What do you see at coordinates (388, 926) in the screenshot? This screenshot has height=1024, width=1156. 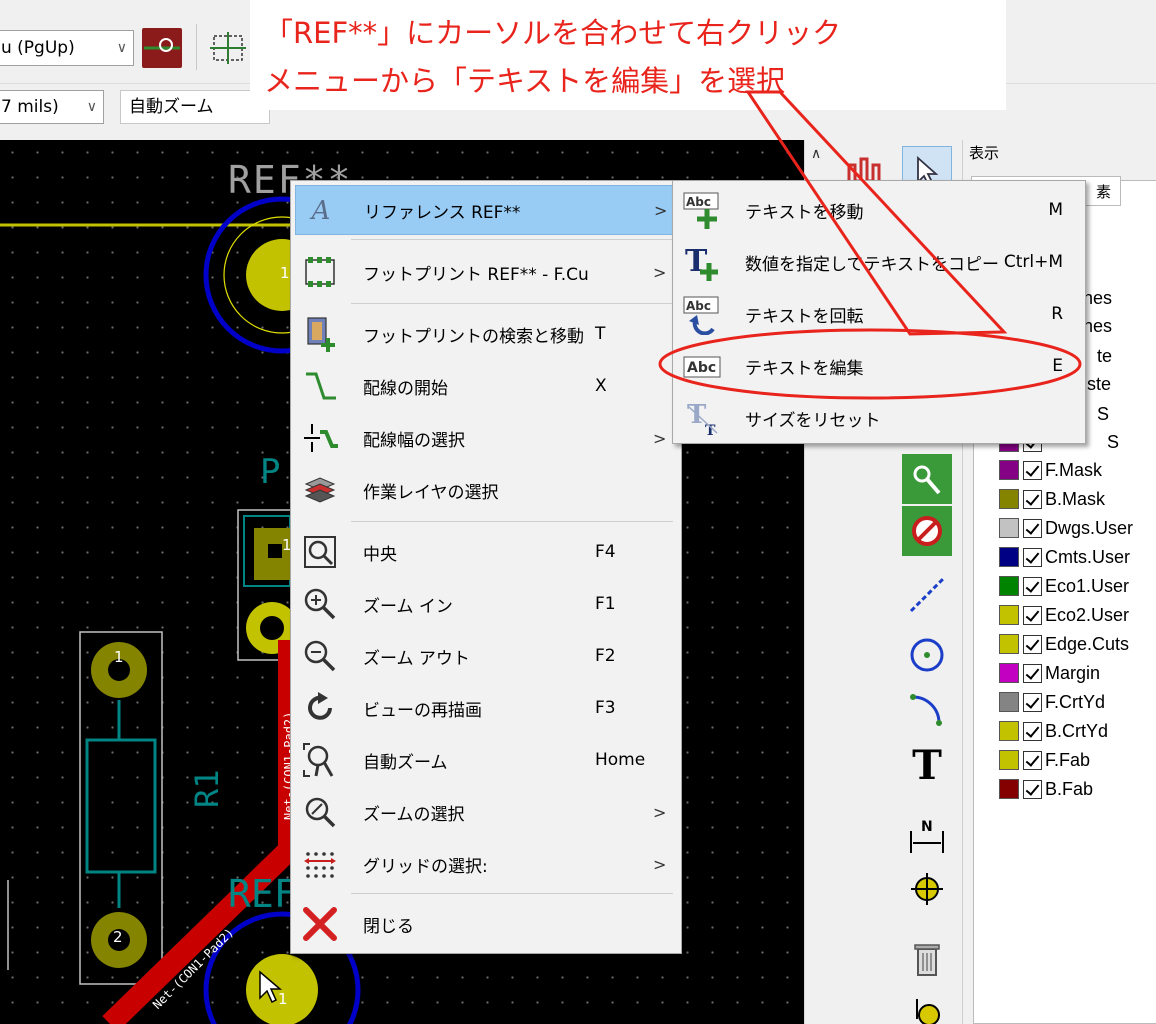 I see `menu-item-label: 閉じる` at bounding box center [388, 926].